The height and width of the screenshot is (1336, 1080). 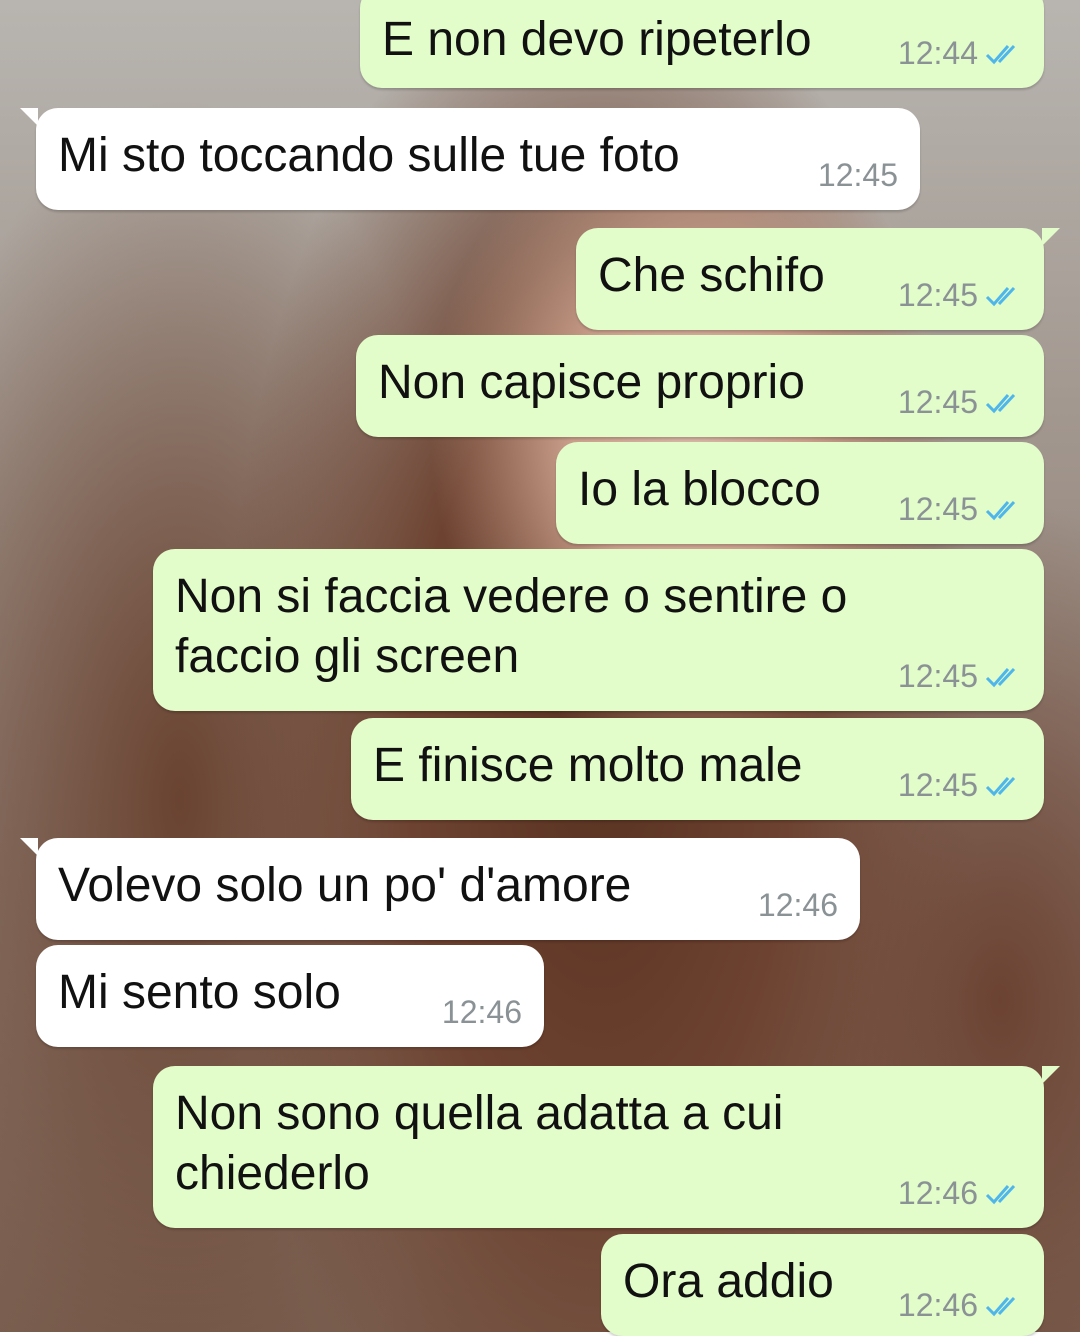 I want to click on message-bubble-outgoing: Che schifo 12:45, so click(x=818, y=279).